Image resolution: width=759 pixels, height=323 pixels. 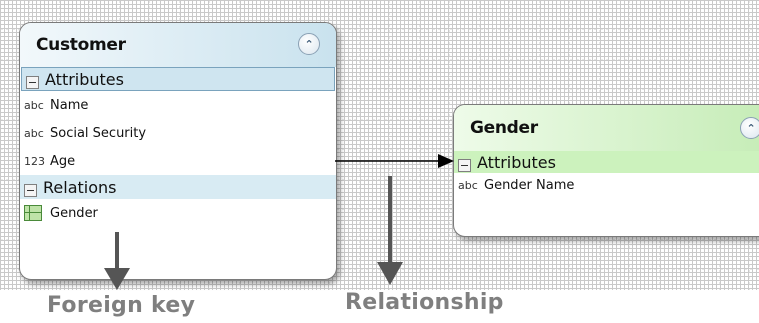 What do you see at coordinates (606, 162) in the screenshot?
I see `gender-attributes-section: Attributes` at bounding box center [606, 162].